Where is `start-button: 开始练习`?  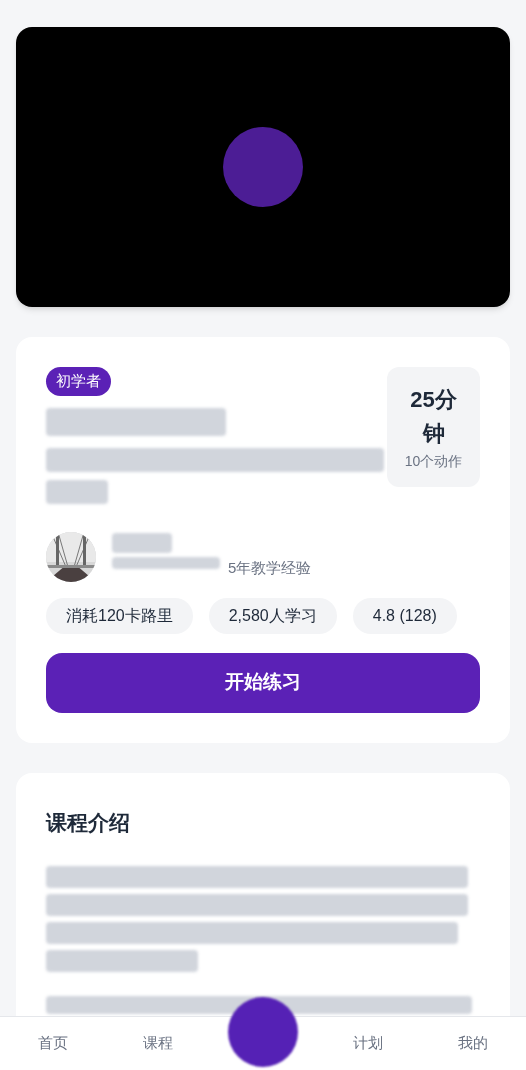 start-button: 开始练习 is located at coordinates (263, 682).